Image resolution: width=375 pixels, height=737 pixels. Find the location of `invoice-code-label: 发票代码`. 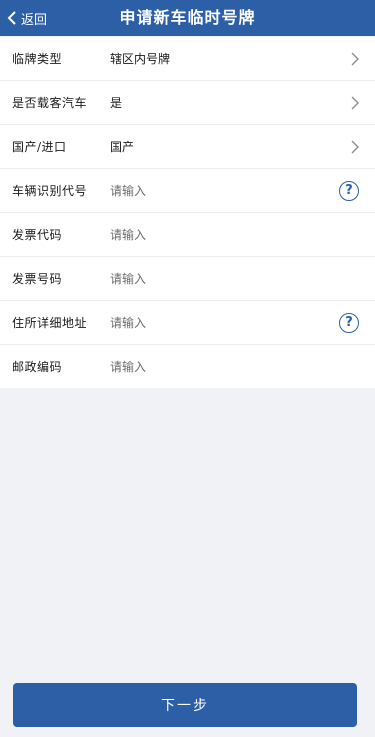

invoice-code-label: 发票代码 is located at coordinates (37, 235).